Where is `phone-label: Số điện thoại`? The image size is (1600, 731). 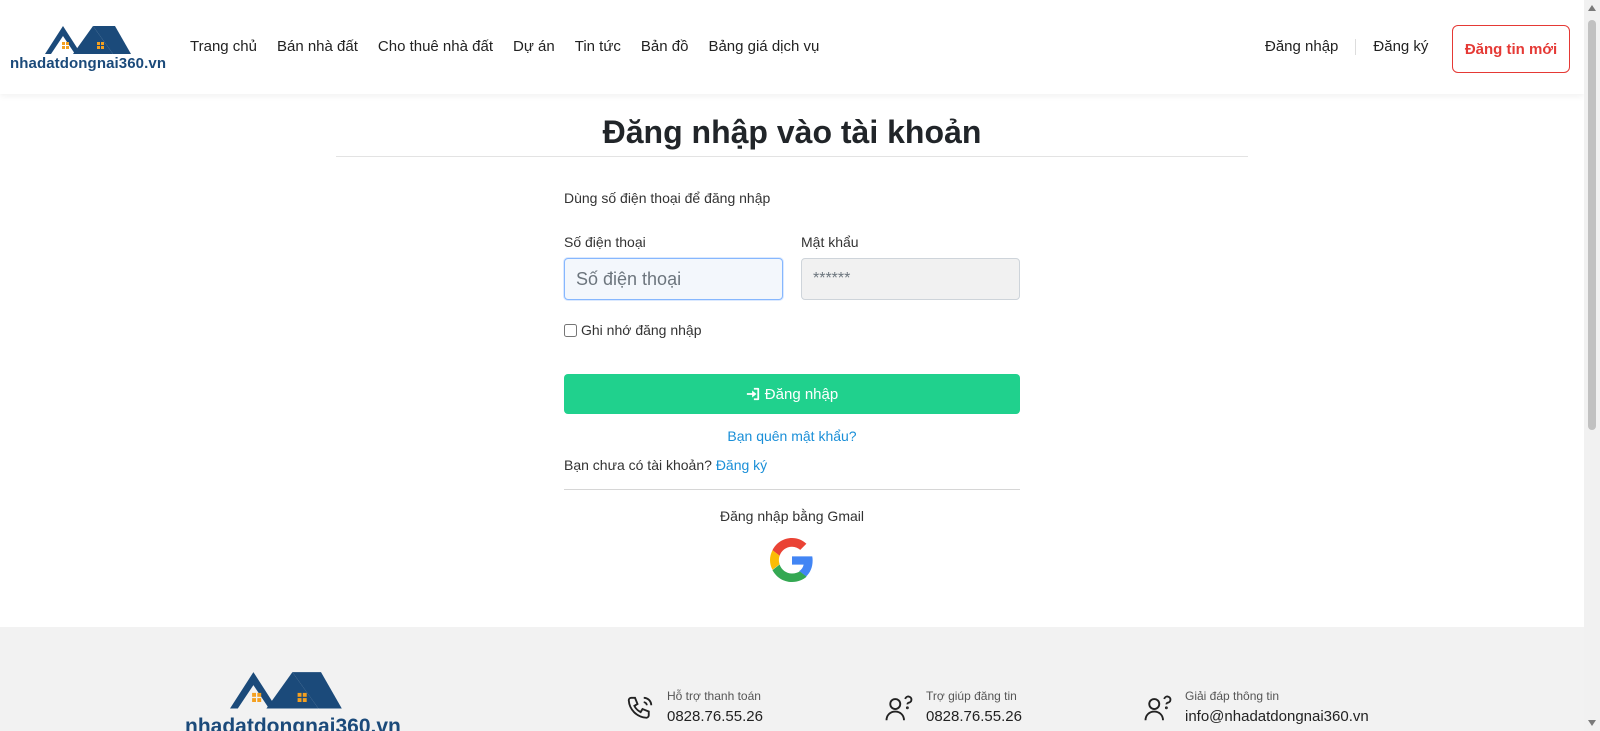 phone-label: Số điện thoại is located at coordinates (605, 242).